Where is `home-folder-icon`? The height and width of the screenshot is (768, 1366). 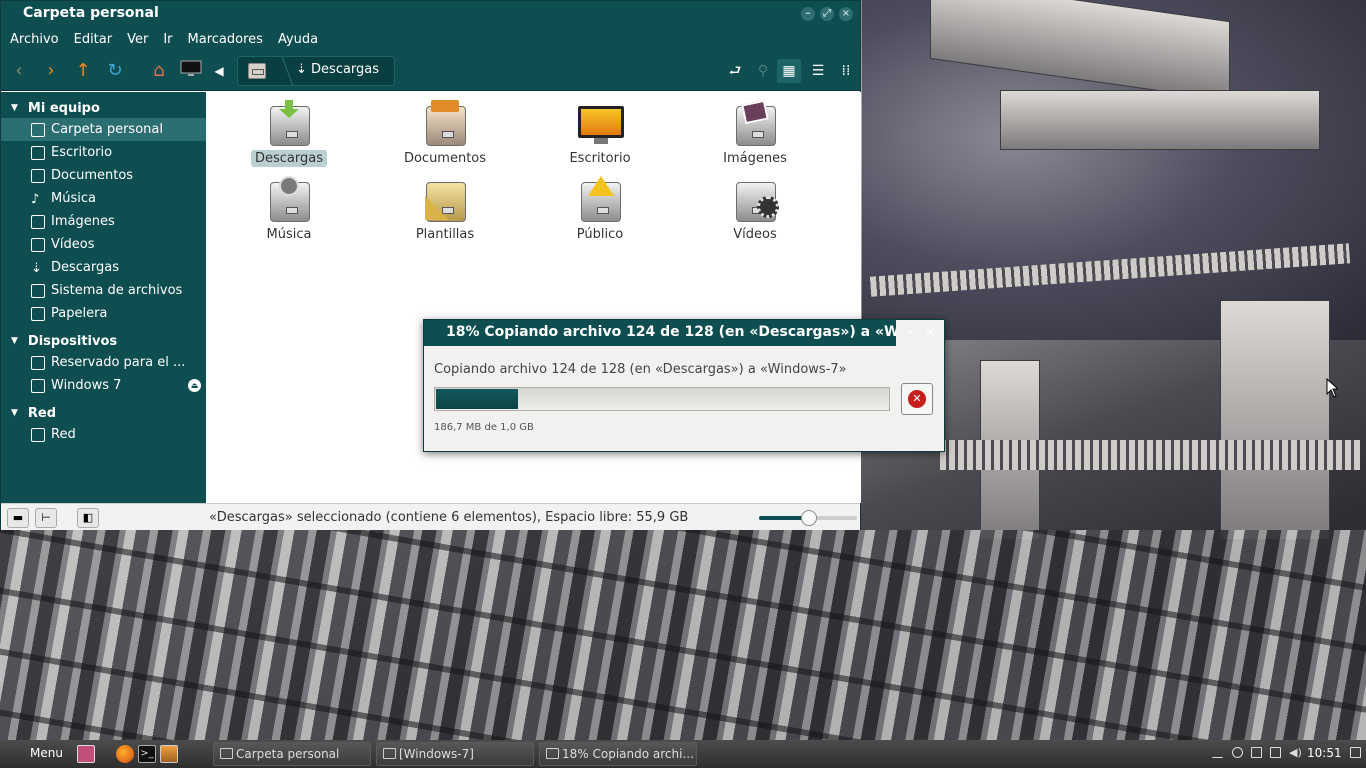 home-folder-icon is located at coordinates (38, 129).